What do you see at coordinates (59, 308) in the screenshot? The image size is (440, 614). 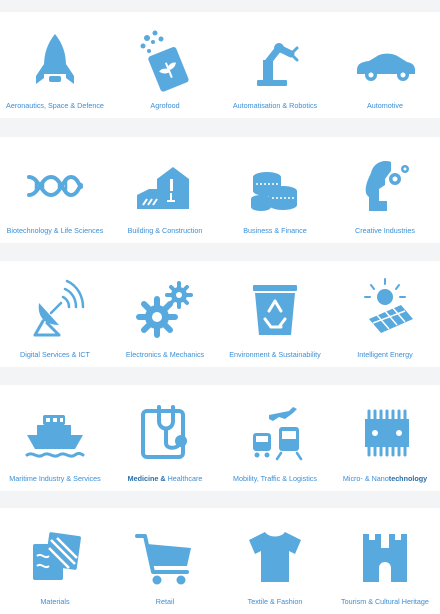 I see `satellite-dish-icon` at bounding box center [59, 308].